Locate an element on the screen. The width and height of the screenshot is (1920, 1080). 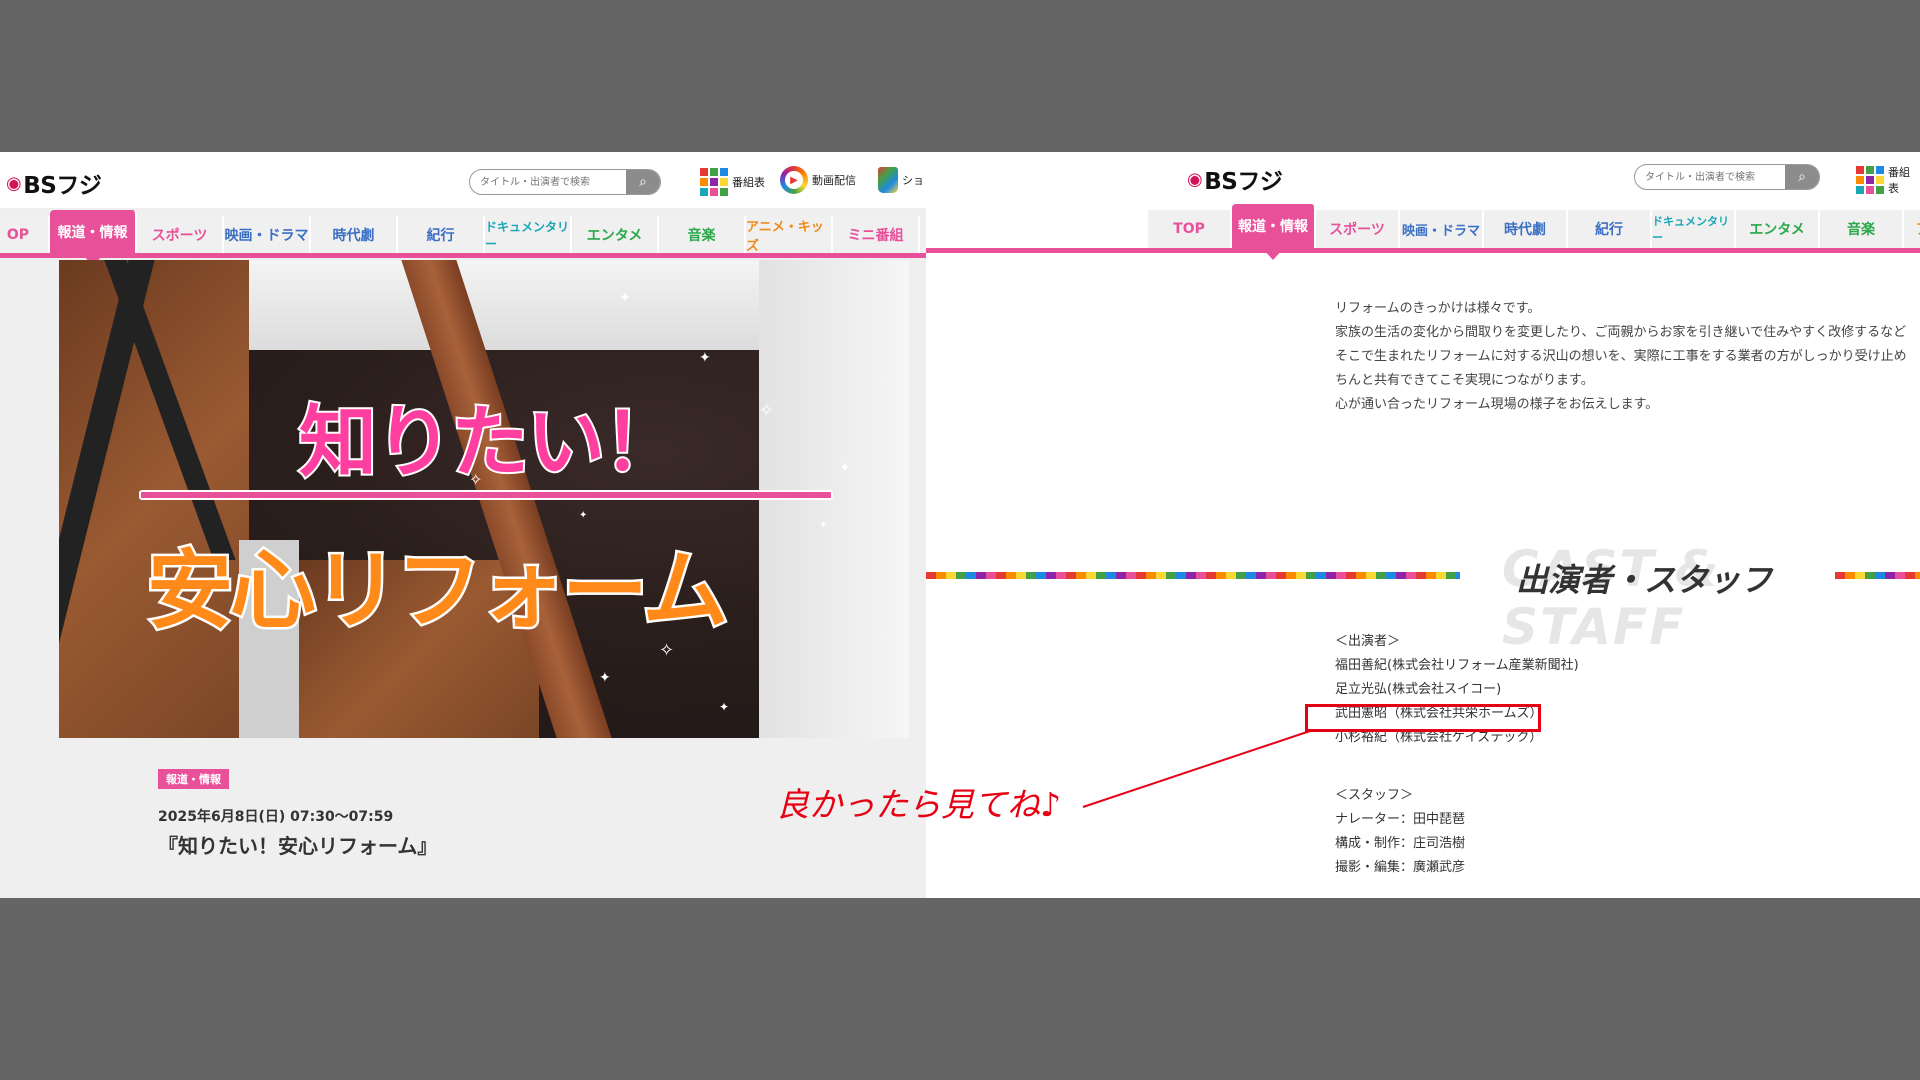
annotation-pointer-line is located at coordinates (1196, 769).